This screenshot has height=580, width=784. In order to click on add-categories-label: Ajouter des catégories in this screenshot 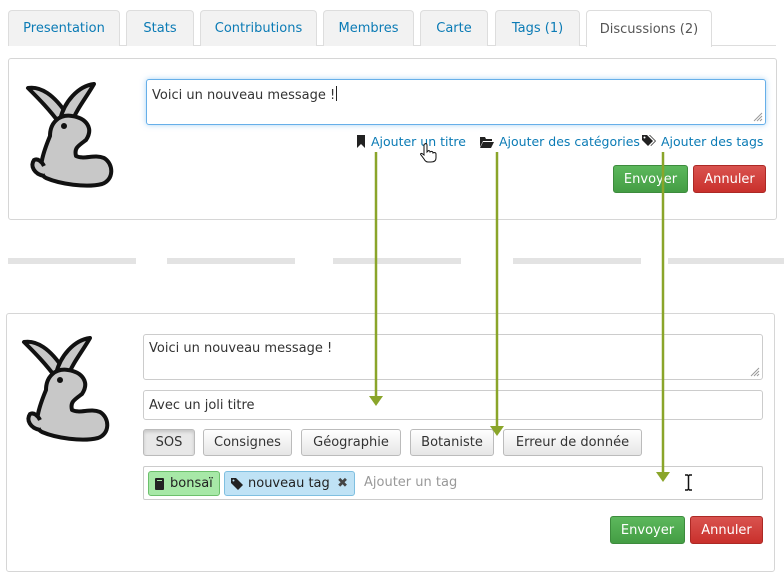, I will do `click(569, 141)`.